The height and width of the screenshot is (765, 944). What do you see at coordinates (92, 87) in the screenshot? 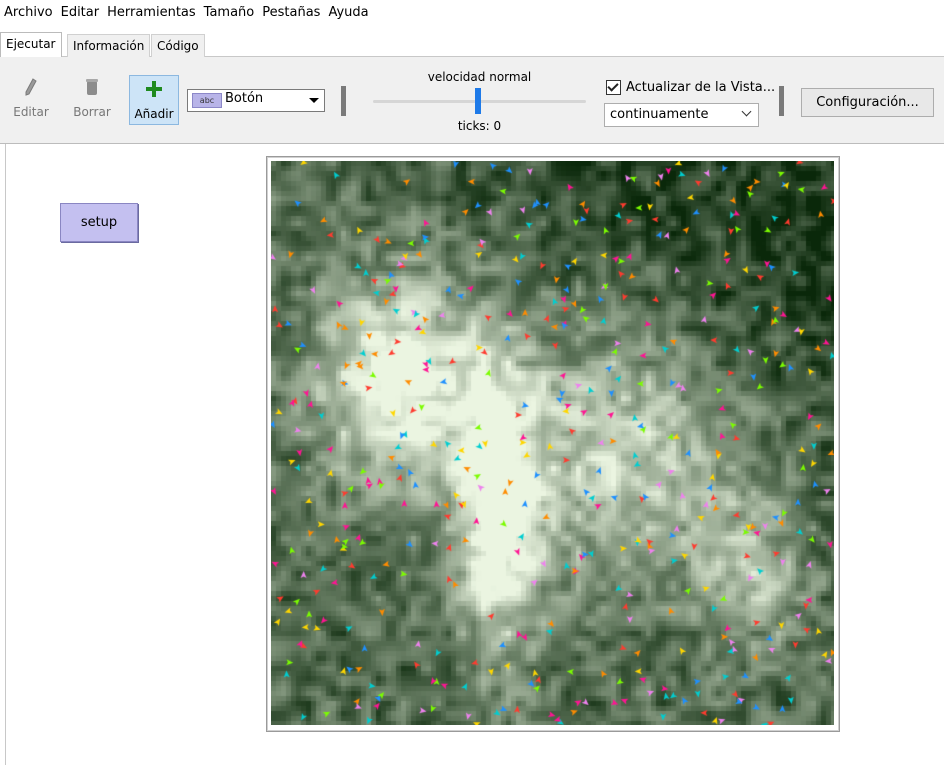
I see `trash-icon` at bounding box center [92, 87].